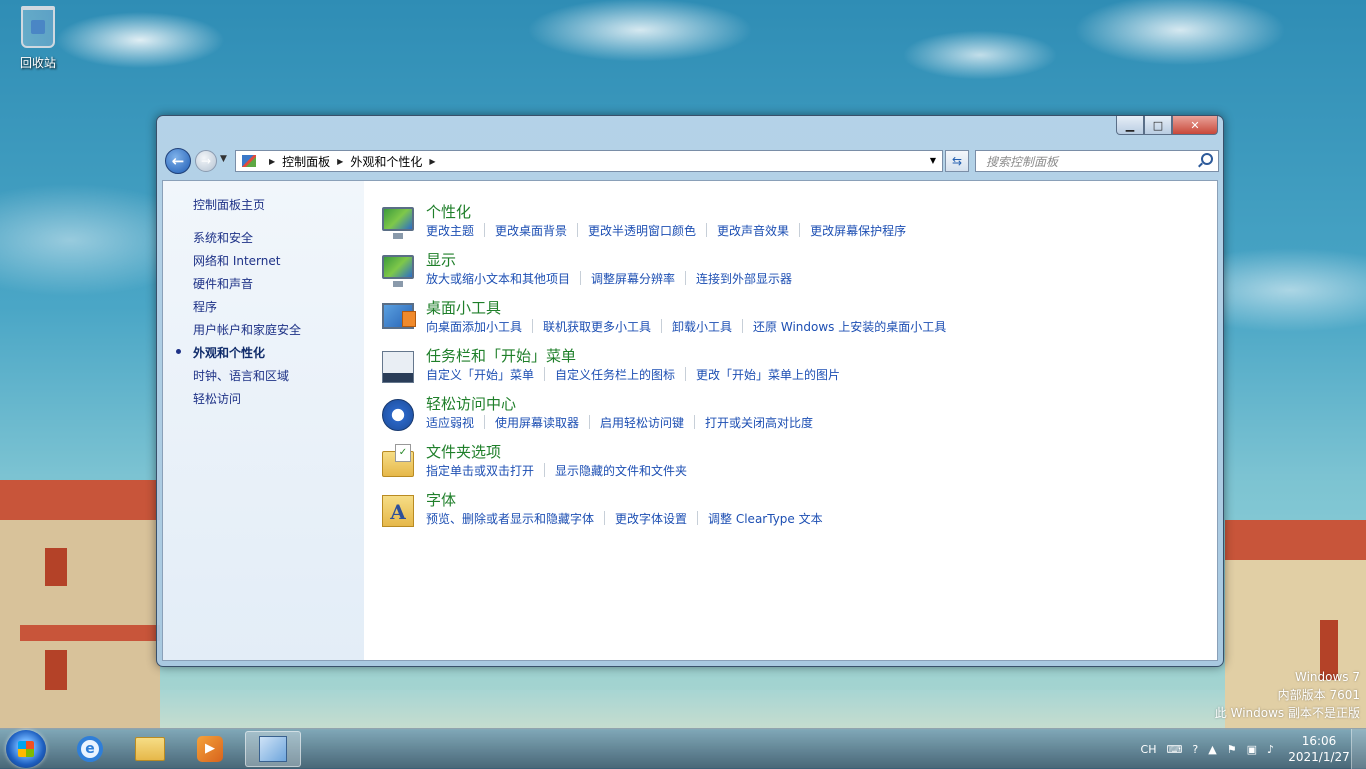  What do you see at coordinates (1287, 713) in the screenshot?
I see `watermark-line: 此 Windows 副本不是正版` at bounding box center [1287, 713].